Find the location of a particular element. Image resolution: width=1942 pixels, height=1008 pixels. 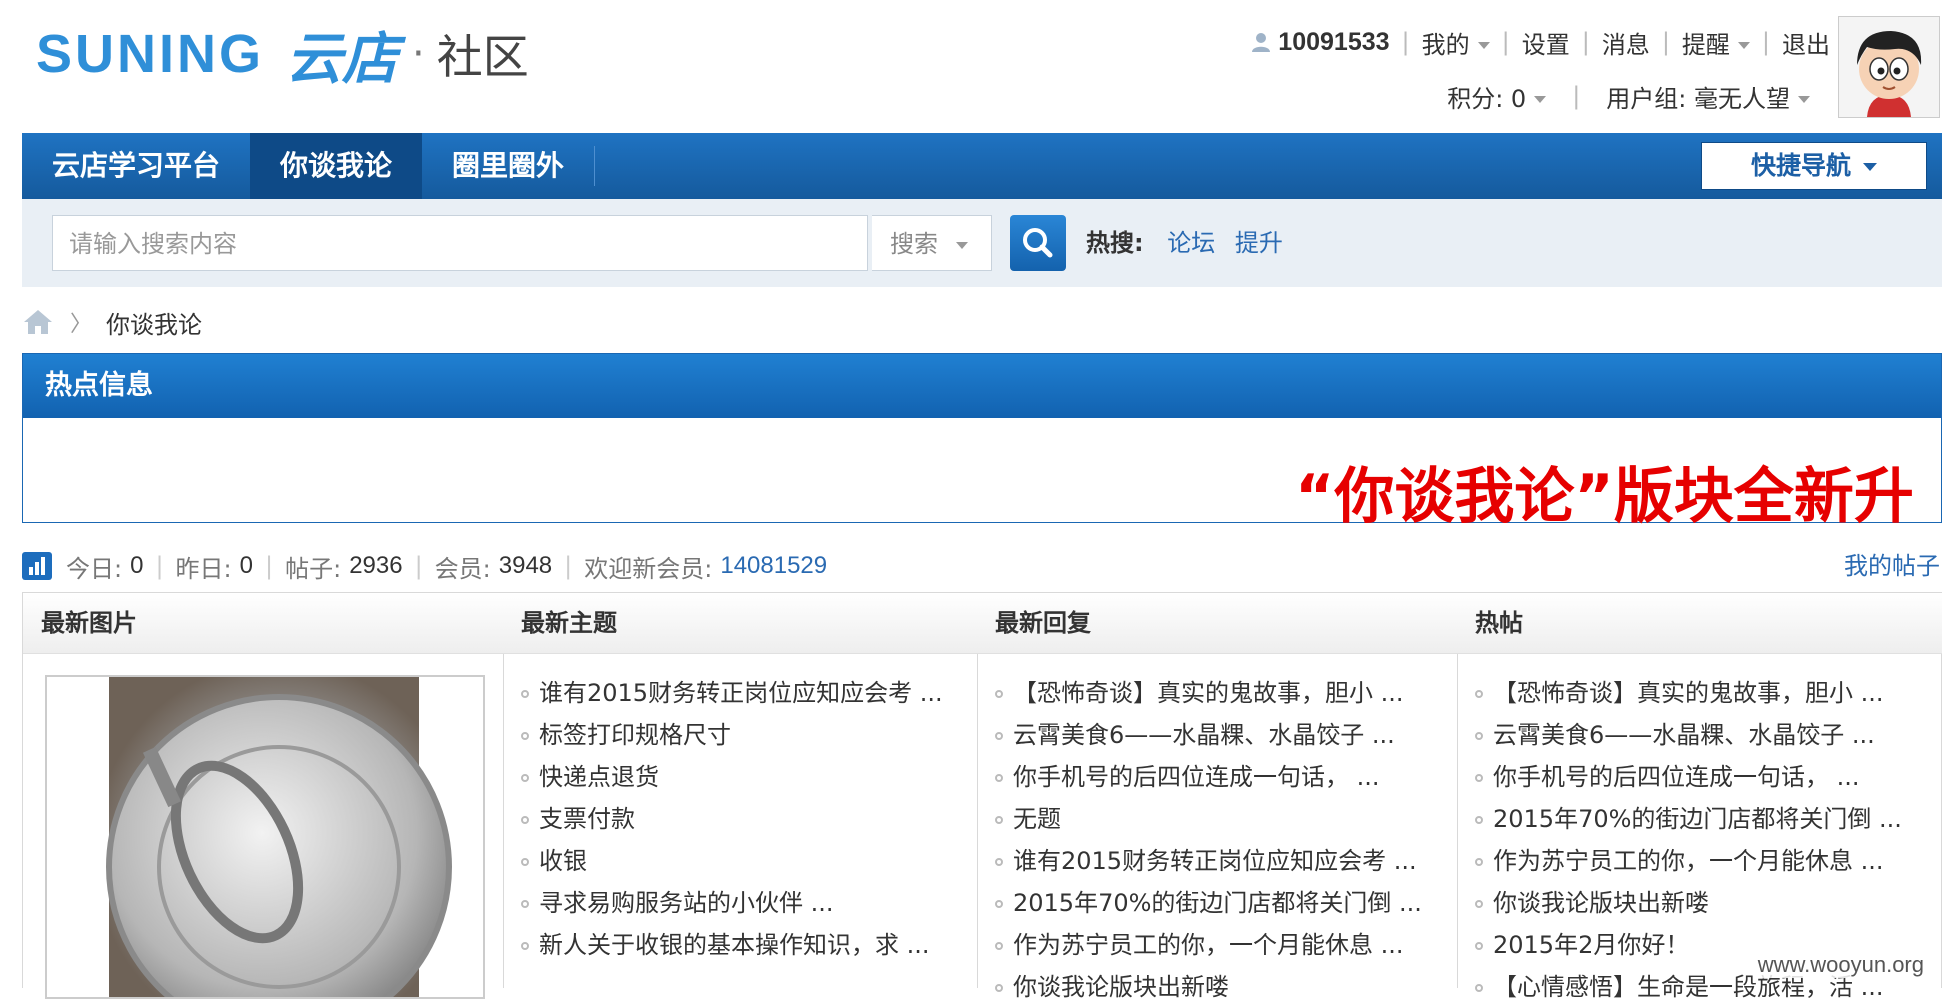

usergroup-menu: 用户组: 毫无人望 is located at coordinates (1708, 96).